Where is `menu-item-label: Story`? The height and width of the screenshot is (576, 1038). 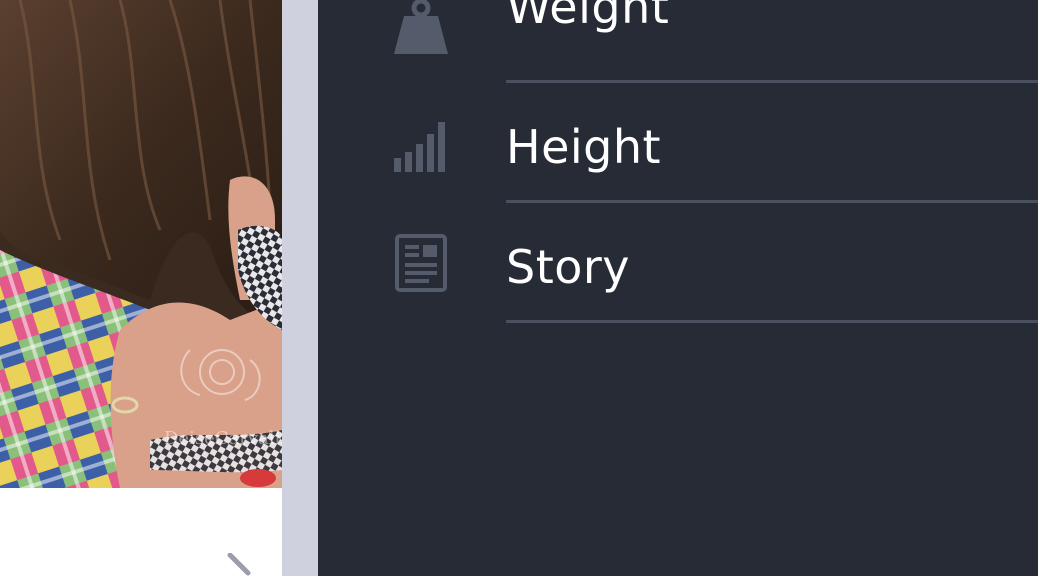 menu-item-label: Story is located at coordinates (568, 267).